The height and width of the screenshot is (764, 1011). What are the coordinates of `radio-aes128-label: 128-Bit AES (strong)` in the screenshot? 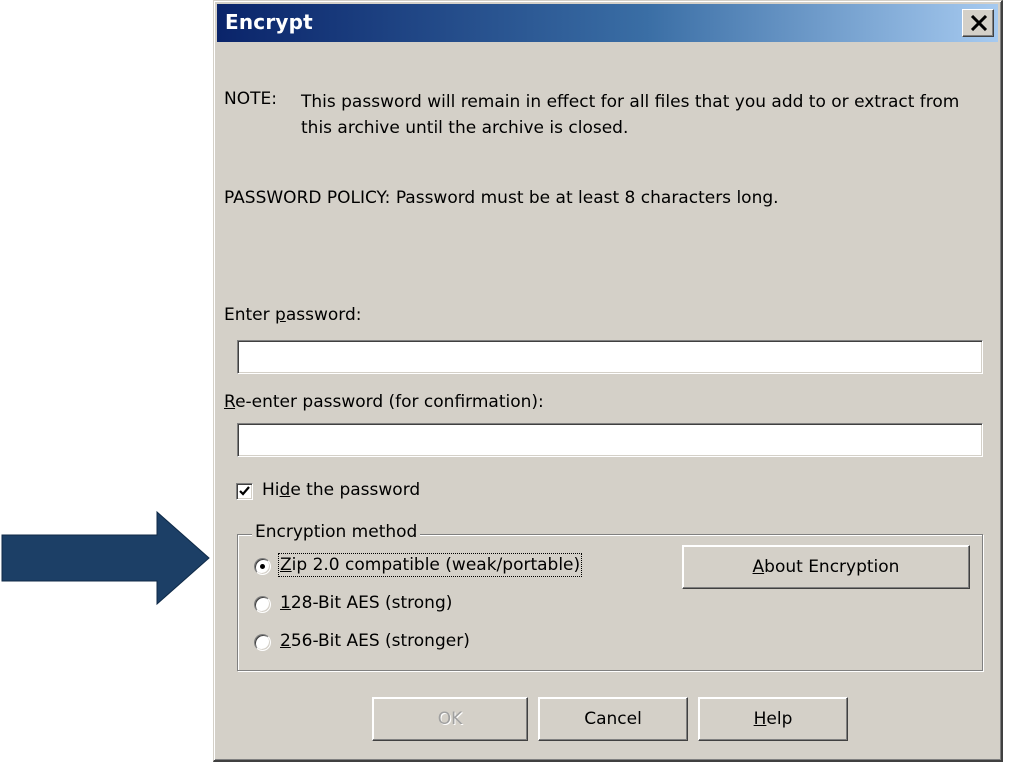 It's located at (366, 603).